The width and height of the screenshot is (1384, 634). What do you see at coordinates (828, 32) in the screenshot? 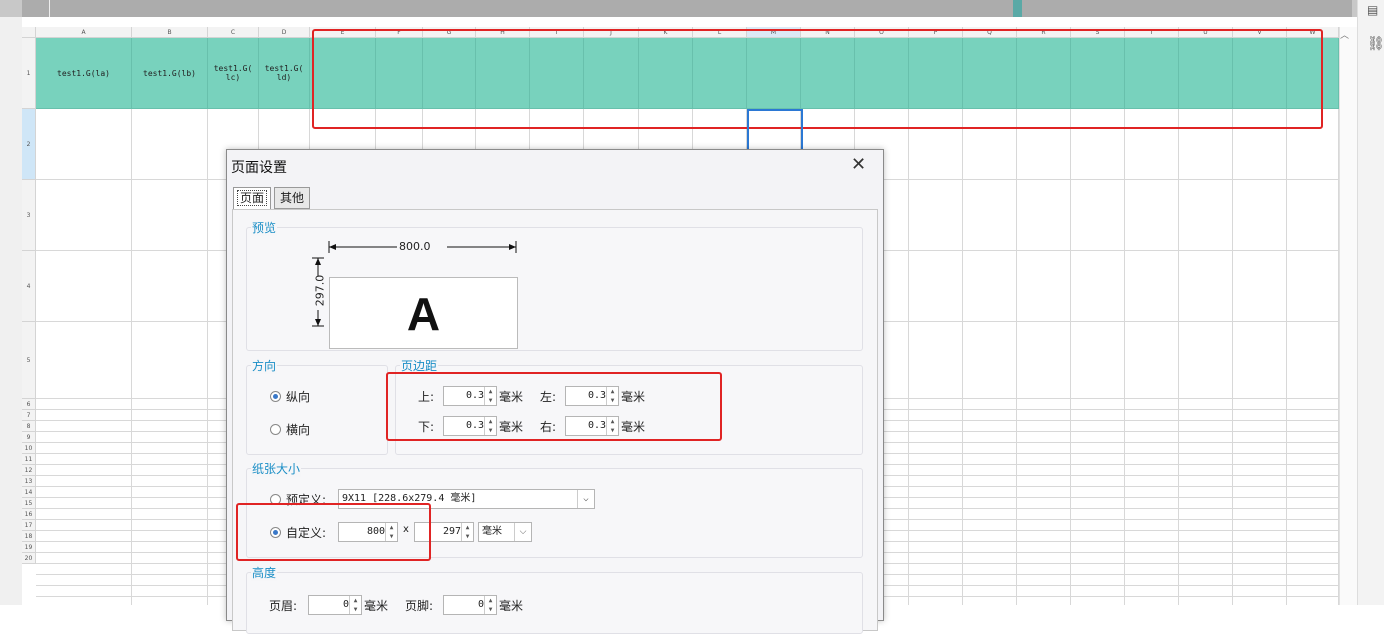
I see `column-header: N` at bounding box center [828, 32].